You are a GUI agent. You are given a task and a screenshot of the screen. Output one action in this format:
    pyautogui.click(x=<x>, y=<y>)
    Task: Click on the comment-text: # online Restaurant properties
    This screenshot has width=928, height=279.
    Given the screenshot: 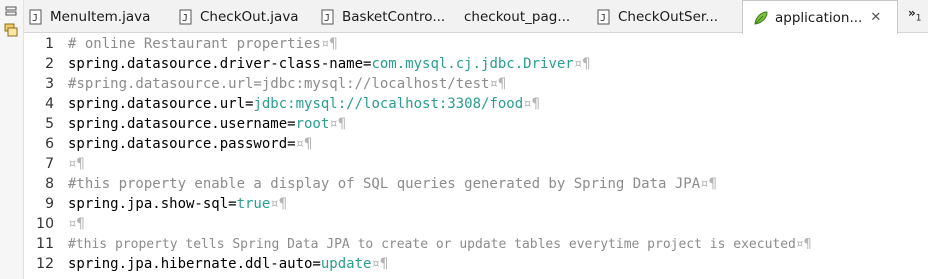 What is the action you would take?
    pyautogui.click(x=194, y=44)
    